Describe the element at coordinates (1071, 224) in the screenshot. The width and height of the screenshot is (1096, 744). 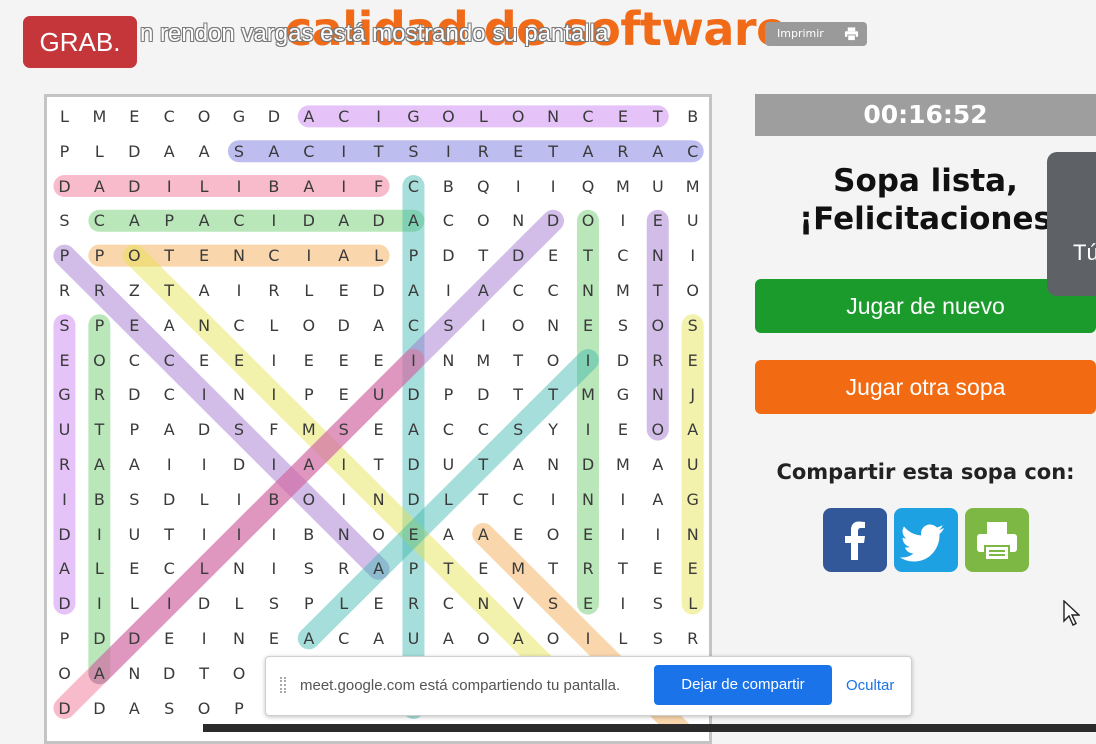
I see `meet-side-panel: Tú` at that location.